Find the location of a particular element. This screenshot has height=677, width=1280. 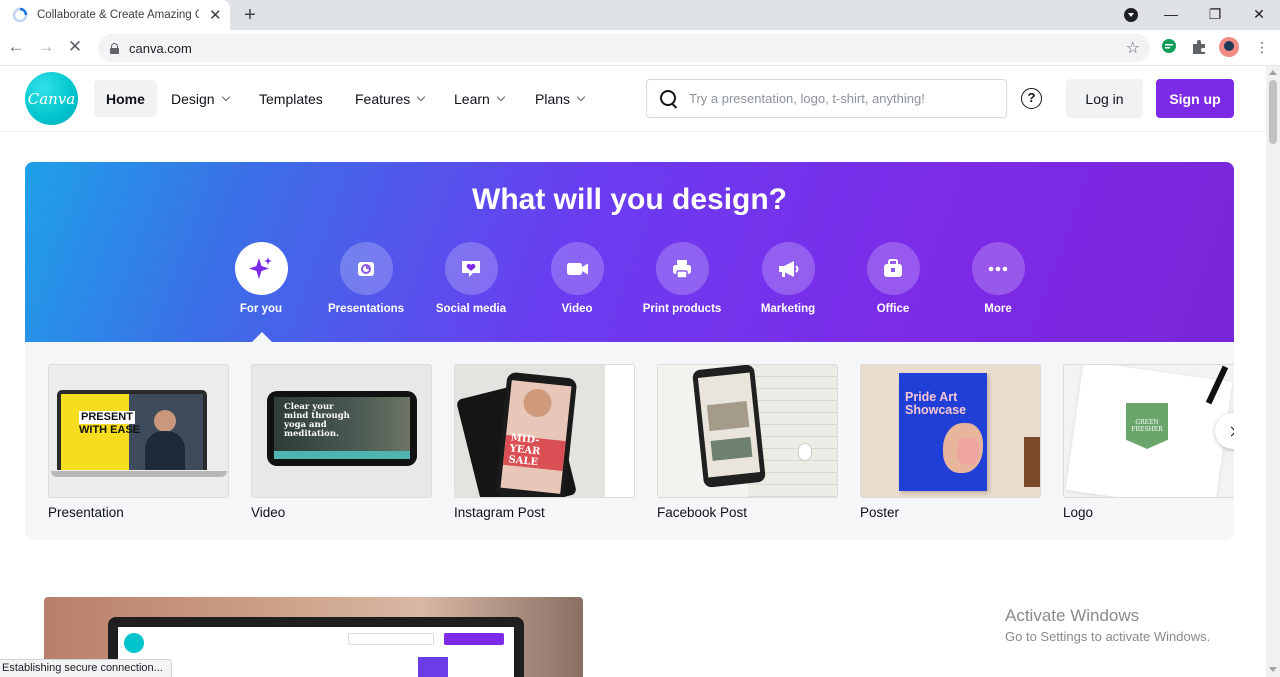

help-button: ? is located at coordinates (1031, 98).